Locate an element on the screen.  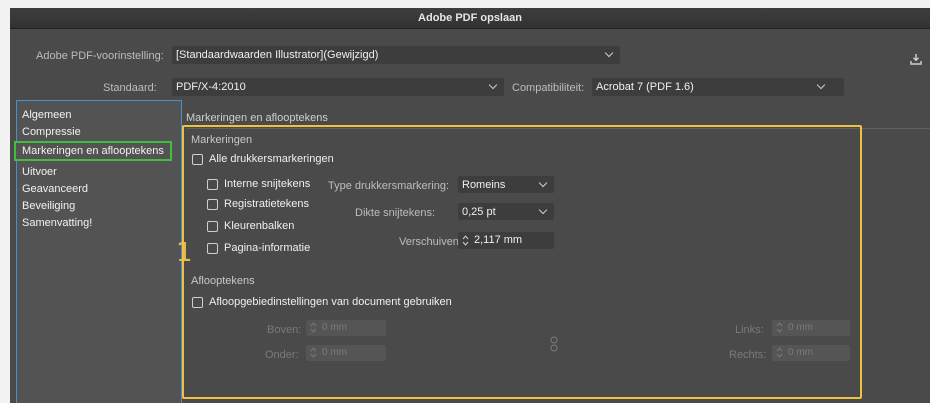
sidebar-item-compressie: Compressie is located at coordinates (51, 132).